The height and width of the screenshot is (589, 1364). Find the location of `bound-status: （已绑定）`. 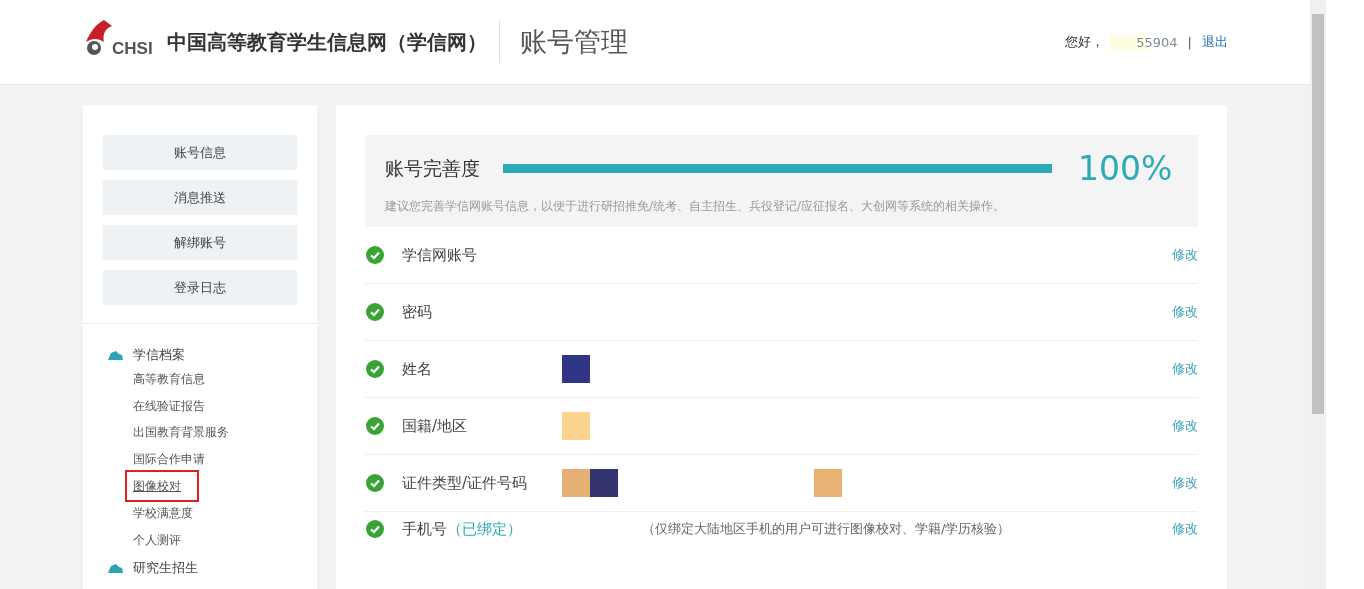

bound-status: （已绑定） is located at coordinates (484, 529).